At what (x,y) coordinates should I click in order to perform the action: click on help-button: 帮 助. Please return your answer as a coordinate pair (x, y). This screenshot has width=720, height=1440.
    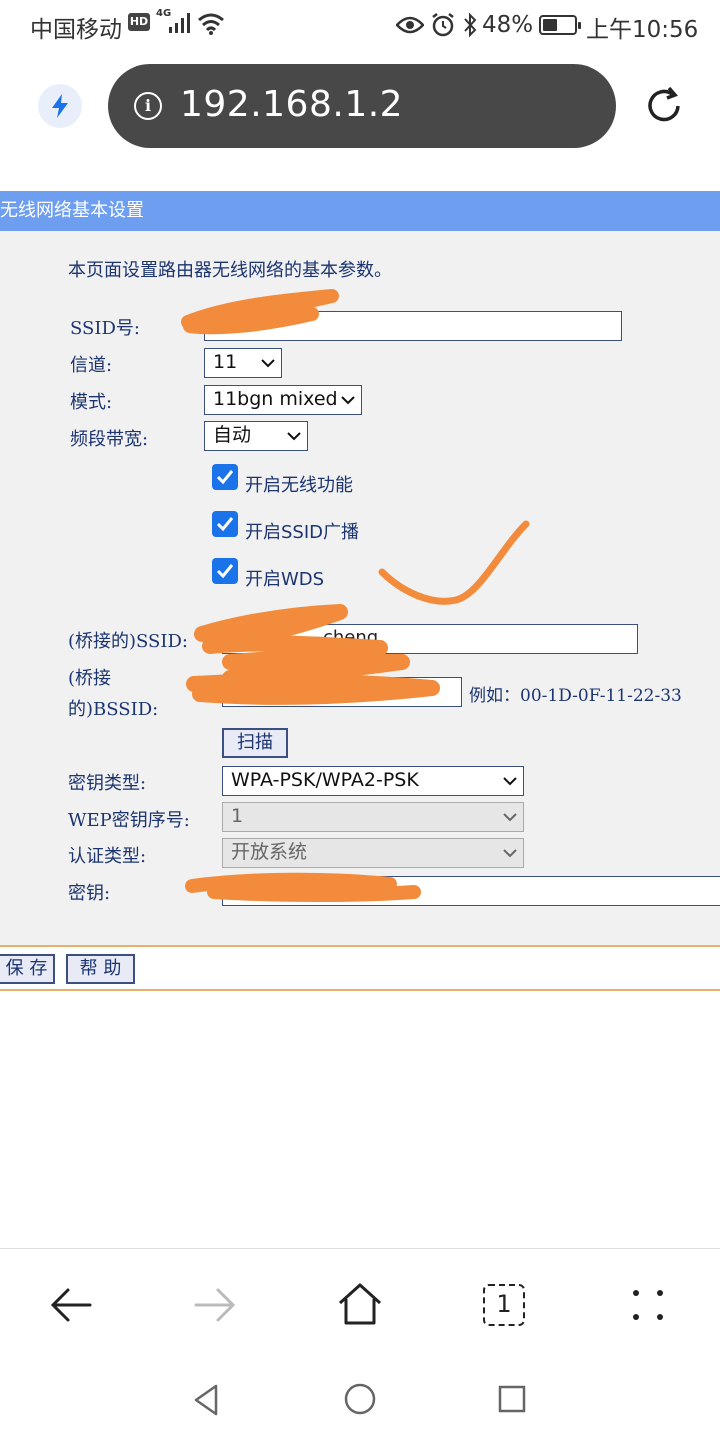
    Looking at the image, I should click on (100, 969).